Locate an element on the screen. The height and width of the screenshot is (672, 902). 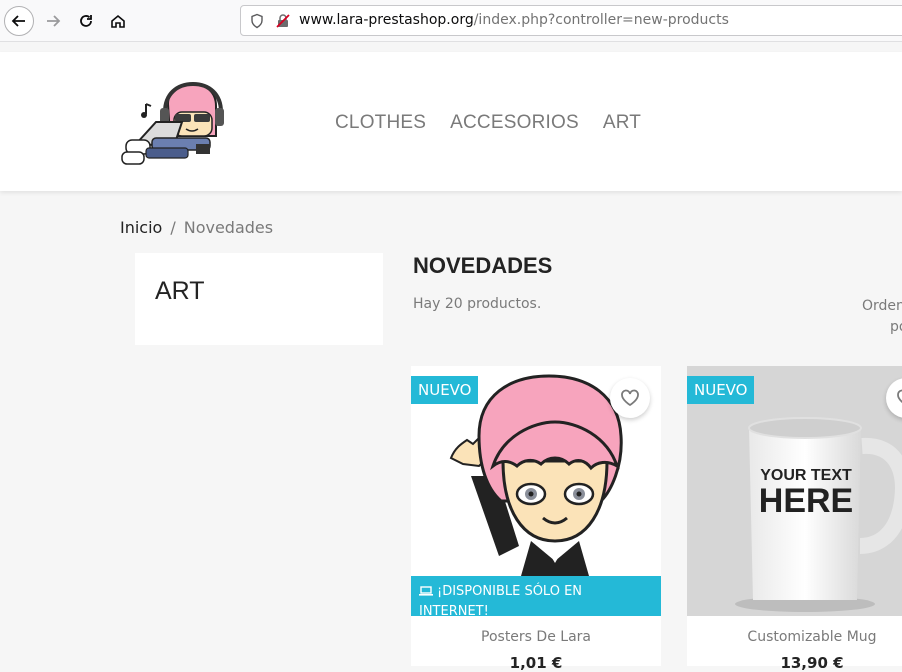
forward-button is located at coordinates (53, 21).